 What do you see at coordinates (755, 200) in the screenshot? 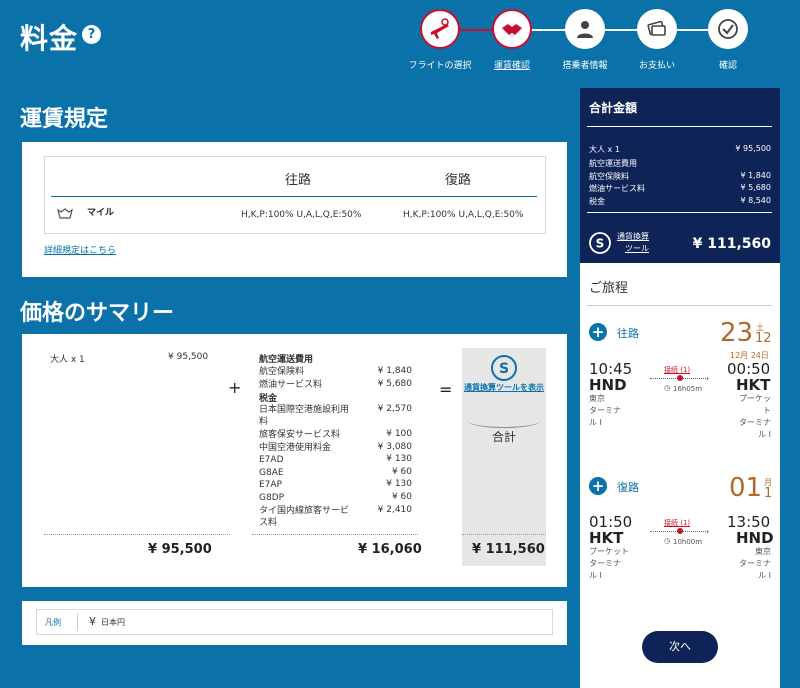
I see `tax-value: ¥ 8,540` at bounding box center [755, 200].